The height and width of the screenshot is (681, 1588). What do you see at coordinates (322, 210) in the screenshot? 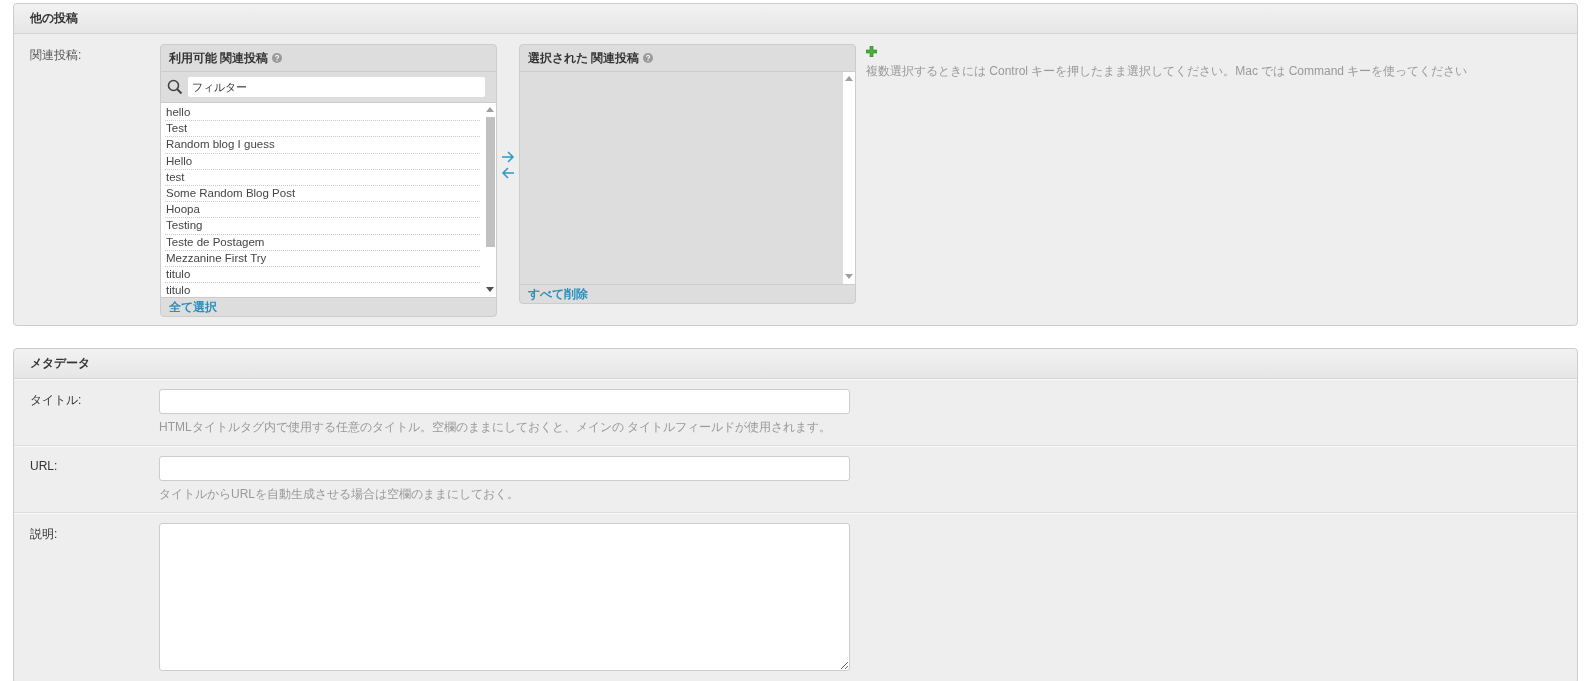
I see `list-item: Hoopa` at bounding box center [322, 210].